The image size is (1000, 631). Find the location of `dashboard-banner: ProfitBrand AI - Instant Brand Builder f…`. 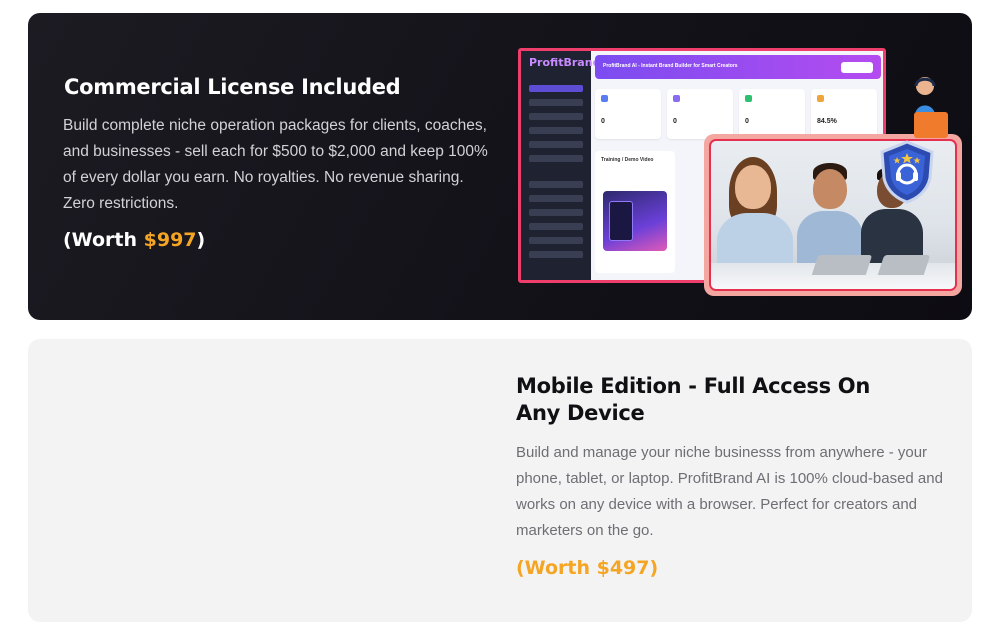

dashboard-banner: ProfitBrand AI - Instant Brand Builder f… is located at coordinates (738, 67).